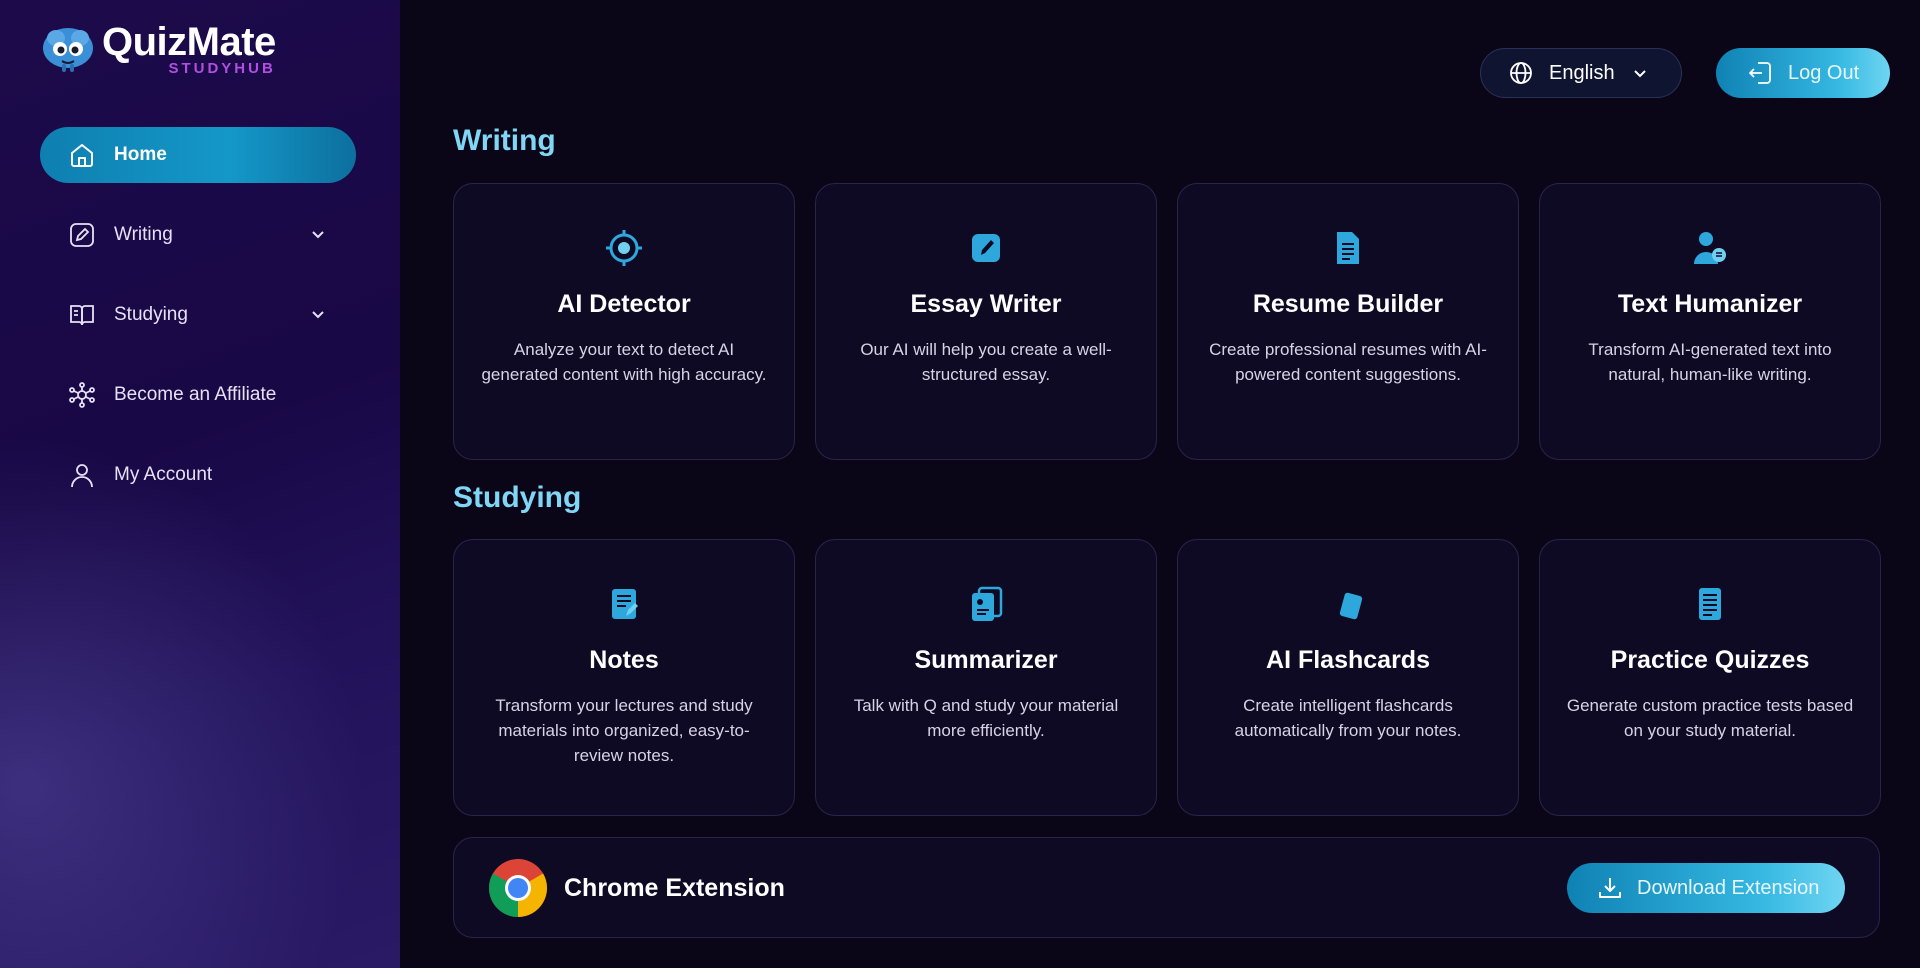 Image resolution: width=1920 pixels, height=968 pixels. I want to click on download-extension-label: Download Extension, so click(1728, 887).